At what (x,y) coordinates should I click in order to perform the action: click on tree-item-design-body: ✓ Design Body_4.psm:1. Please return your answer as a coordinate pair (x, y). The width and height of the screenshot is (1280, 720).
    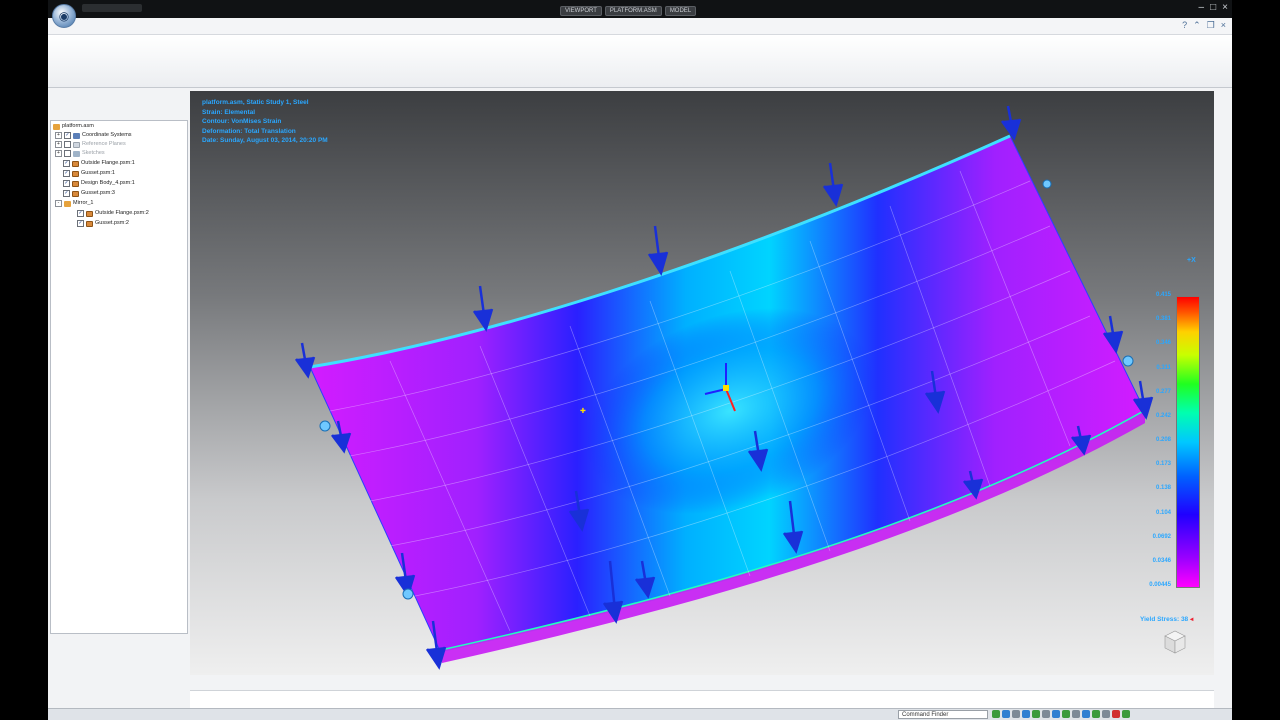
    Looking at the image, I should click on (99, 183).